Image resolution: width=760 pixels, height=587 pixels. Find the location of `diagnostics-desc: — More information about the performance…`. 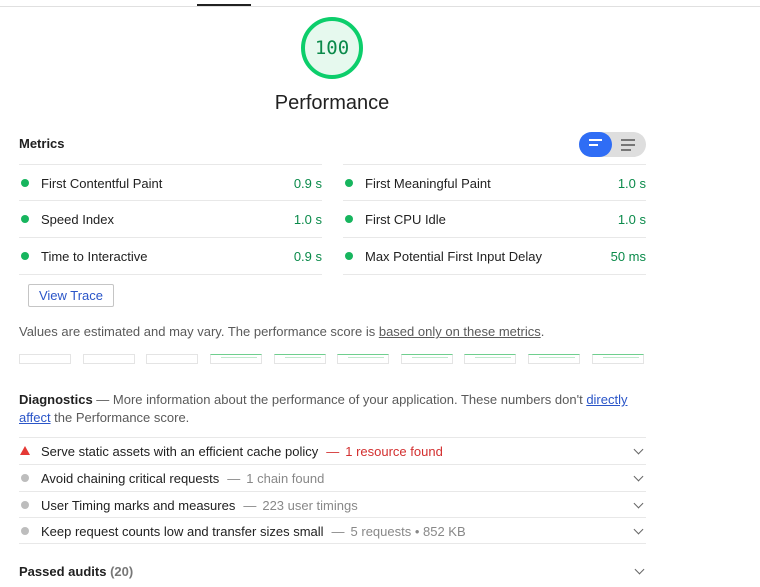

diagnostics-desc: — More information about the performance… is located at coordinates (339, 399).